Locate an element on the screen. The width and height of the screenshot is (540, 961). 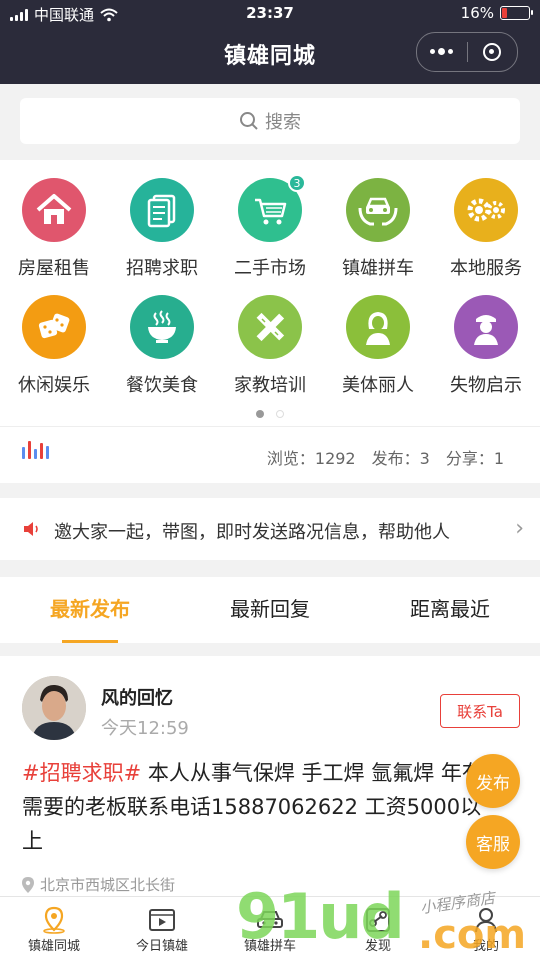
category-food: 餐饮美食 is located at coordinates (162, 353).